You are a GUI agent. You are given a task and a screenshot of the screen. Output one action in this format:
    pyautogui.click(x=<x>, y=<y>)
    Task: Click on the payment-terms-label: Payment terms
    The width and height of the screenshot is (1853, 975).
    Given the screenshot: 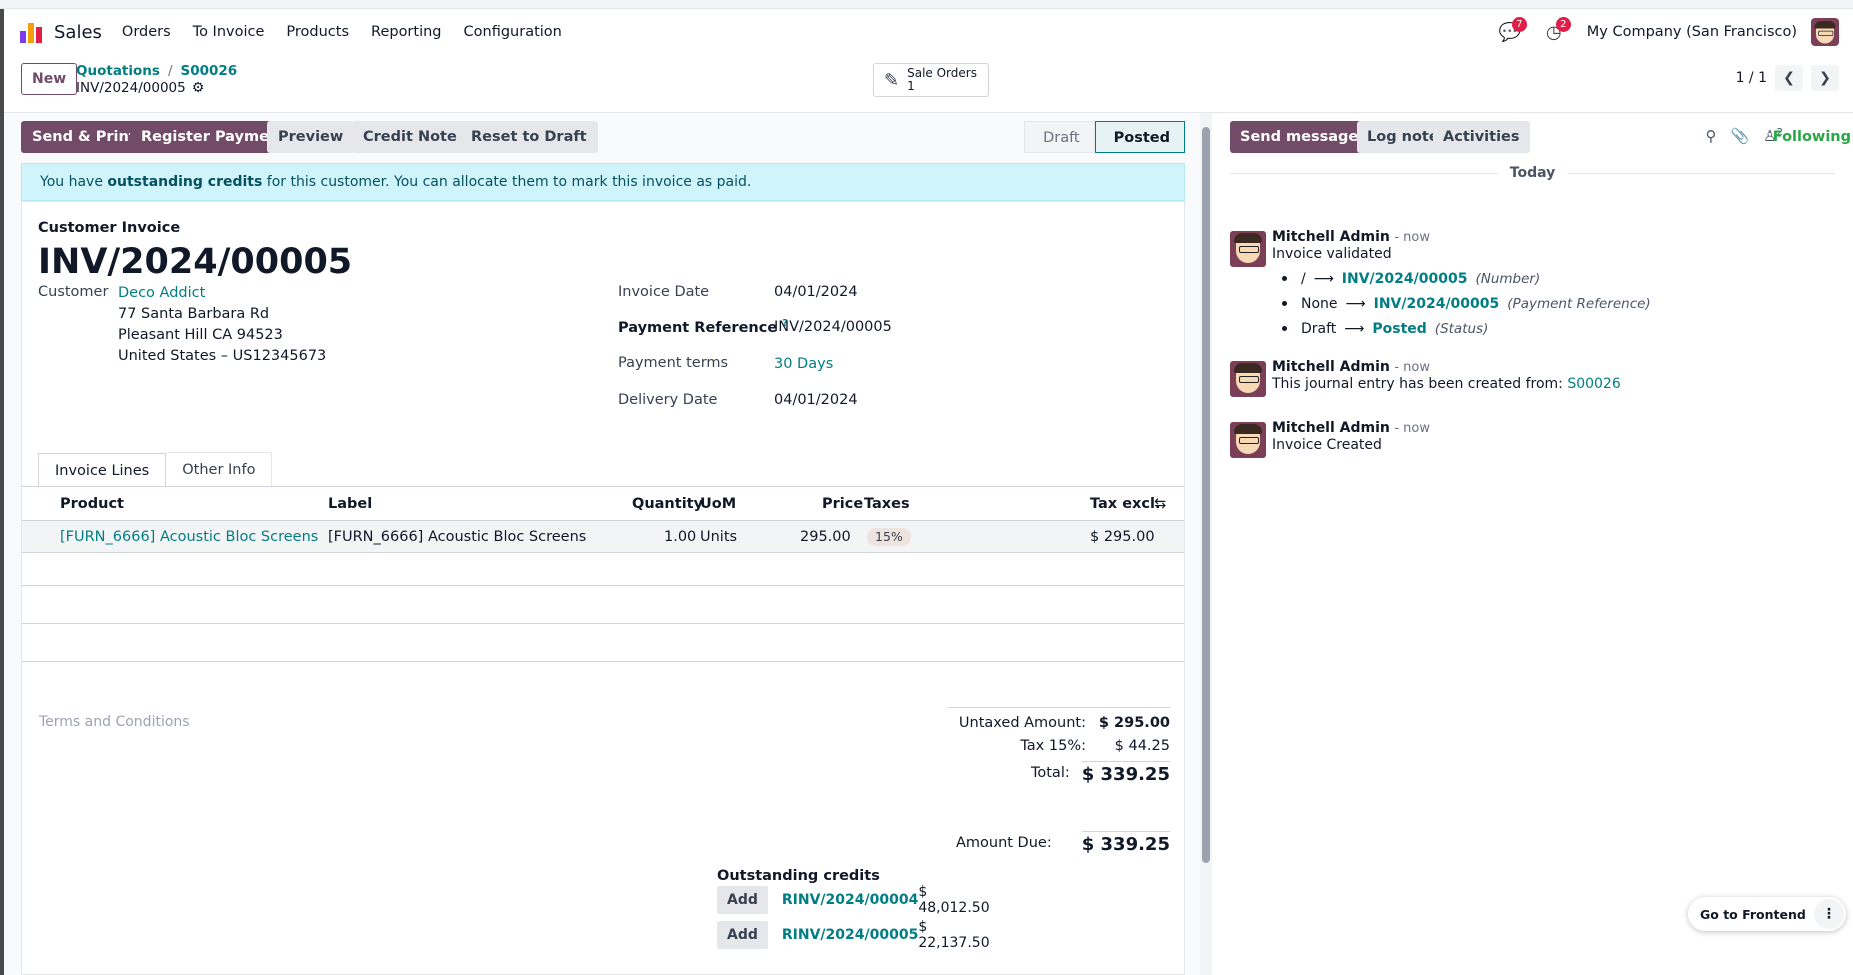 What is the action you would take?
    pyautogui.click(x=673, y=363)
    